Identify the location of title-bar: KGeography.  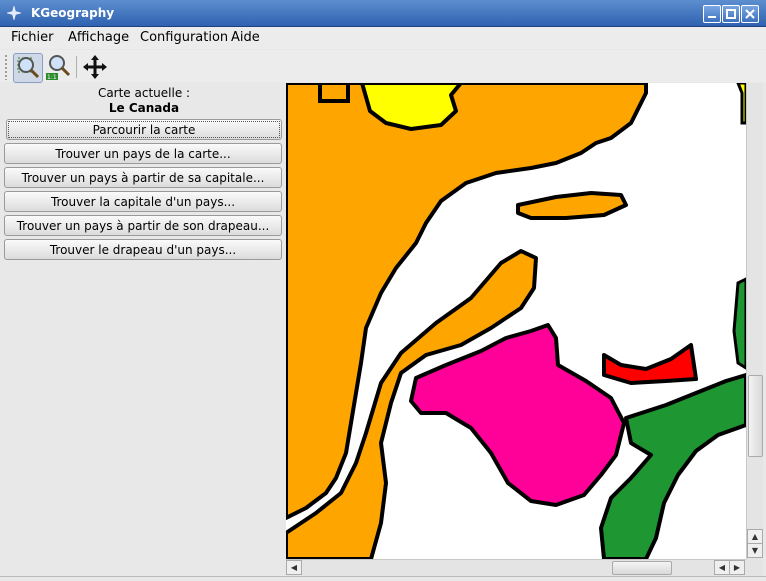
(383, 13).